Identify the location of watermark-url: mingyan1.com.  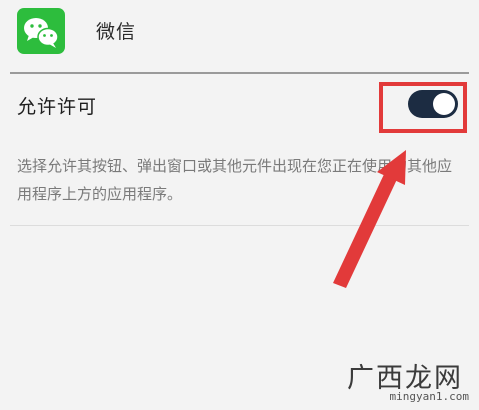
(429, 396).